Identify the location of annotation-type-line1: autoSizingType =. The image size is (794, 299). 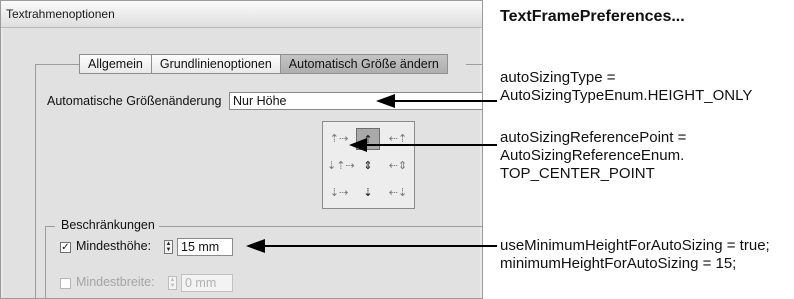
(558, 77).